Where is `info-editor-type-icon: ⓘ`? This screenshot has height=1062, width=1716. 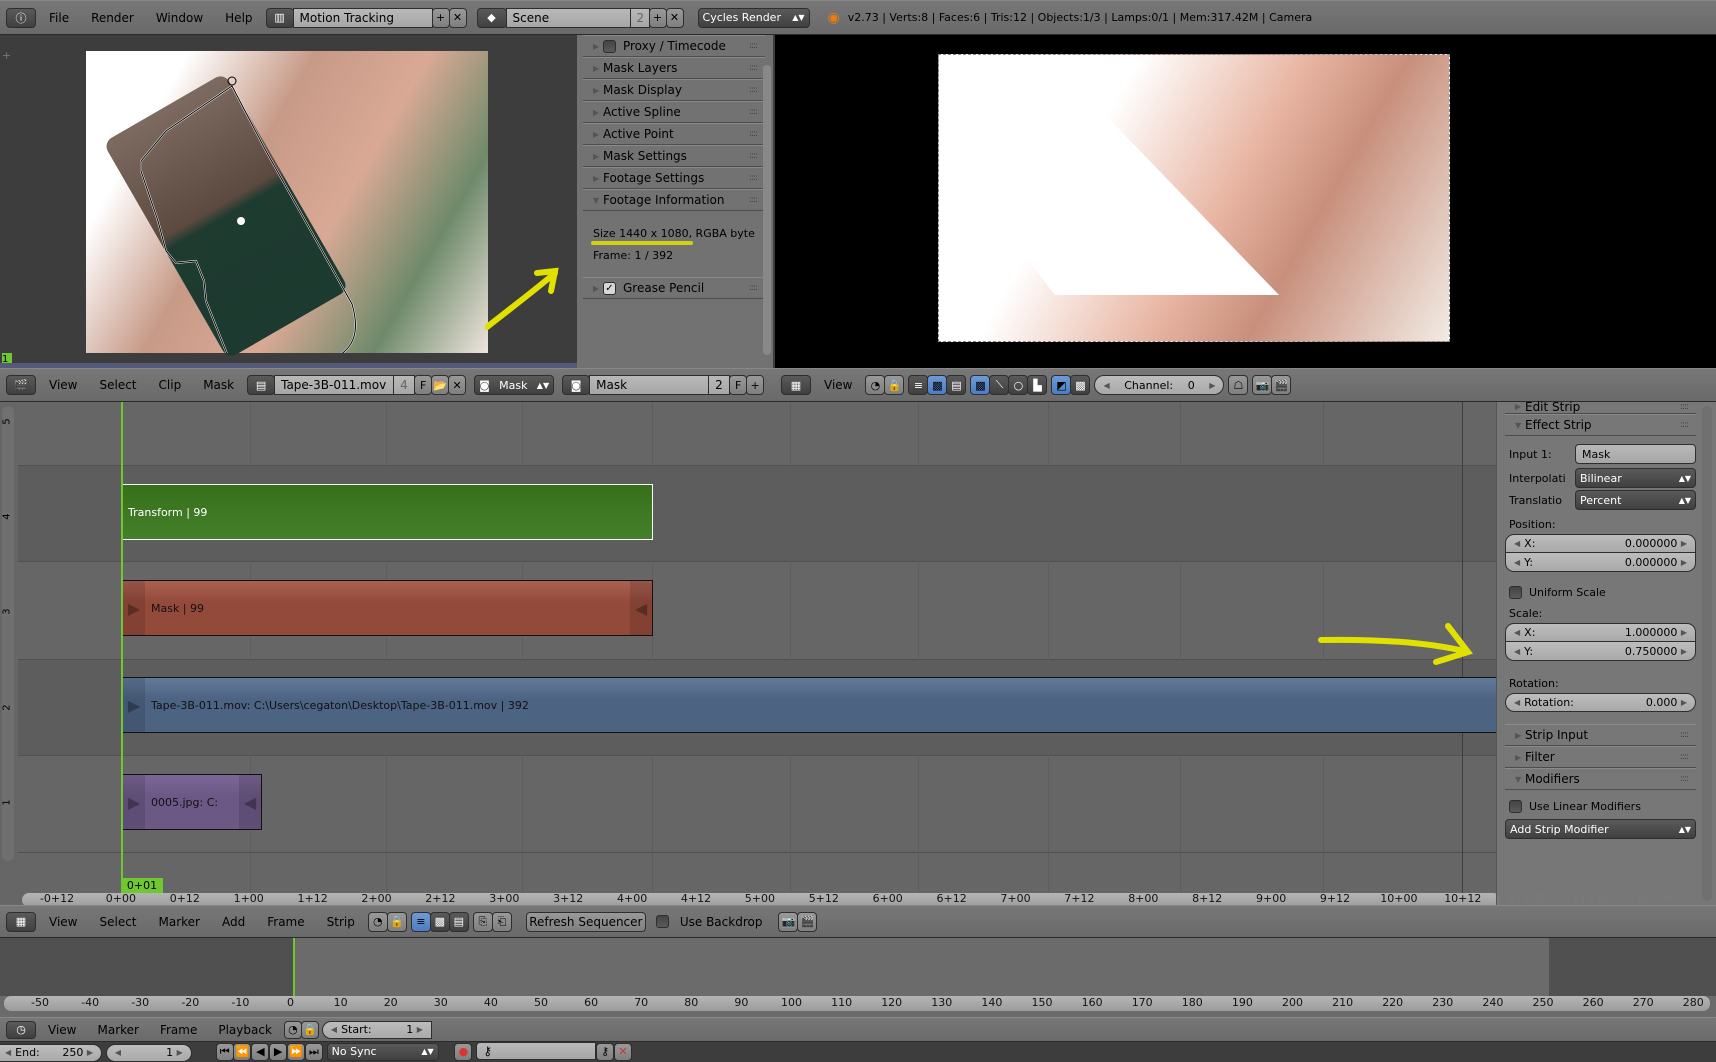
info-editor-type-icon: ⓘ is located at coordinates (21, 17).